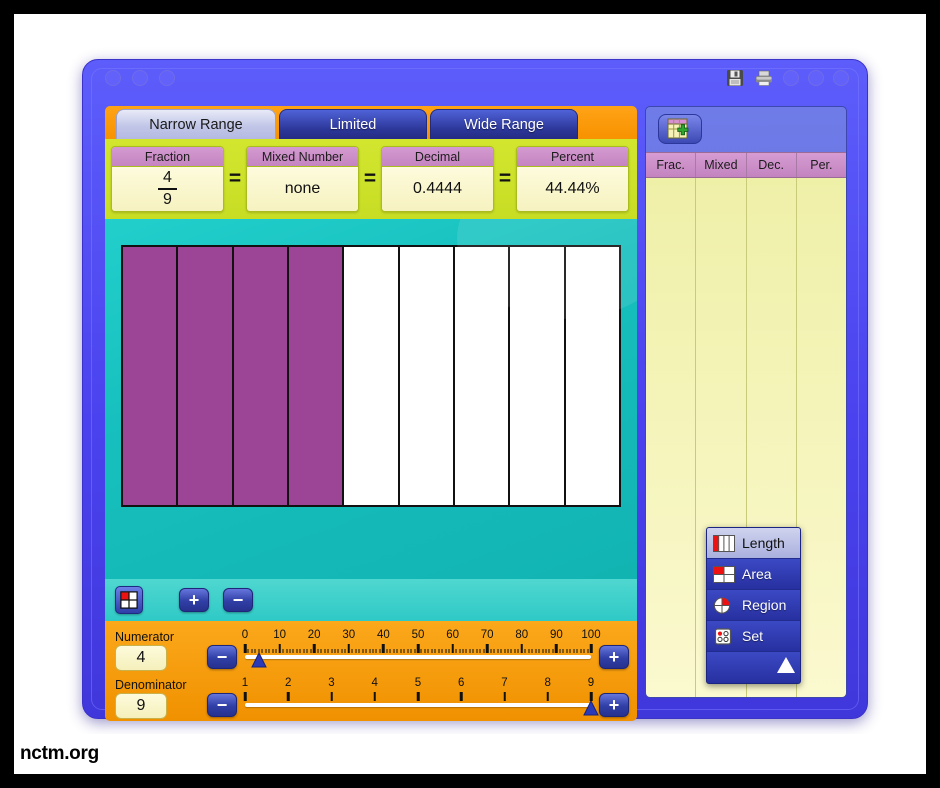  Describe the element at coordinates (331, 683) in the screenshot. I see `tick-label-3: 3` at that location.